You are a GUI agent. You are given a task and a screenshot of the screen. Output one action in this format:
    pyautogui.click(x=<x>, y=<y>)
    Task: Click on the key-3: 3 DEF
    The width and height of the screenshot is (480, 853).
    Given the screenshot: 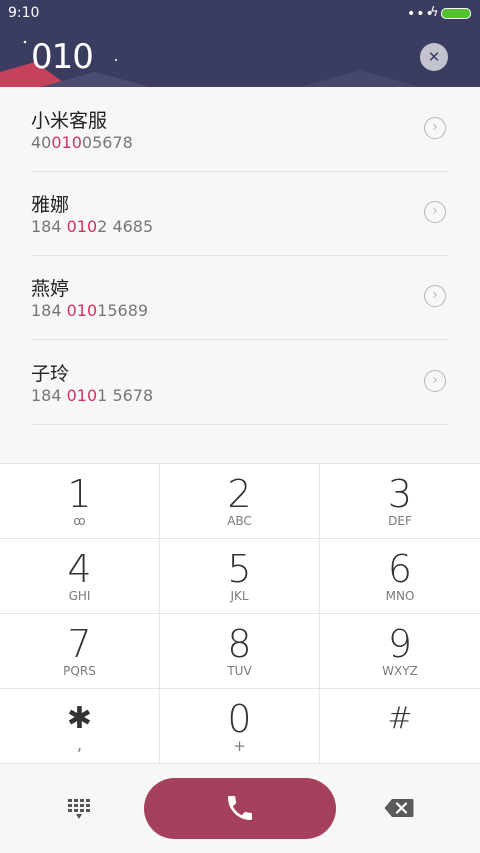 What is the action you would take?
    pyautogui.click(x=400, y=501)
    